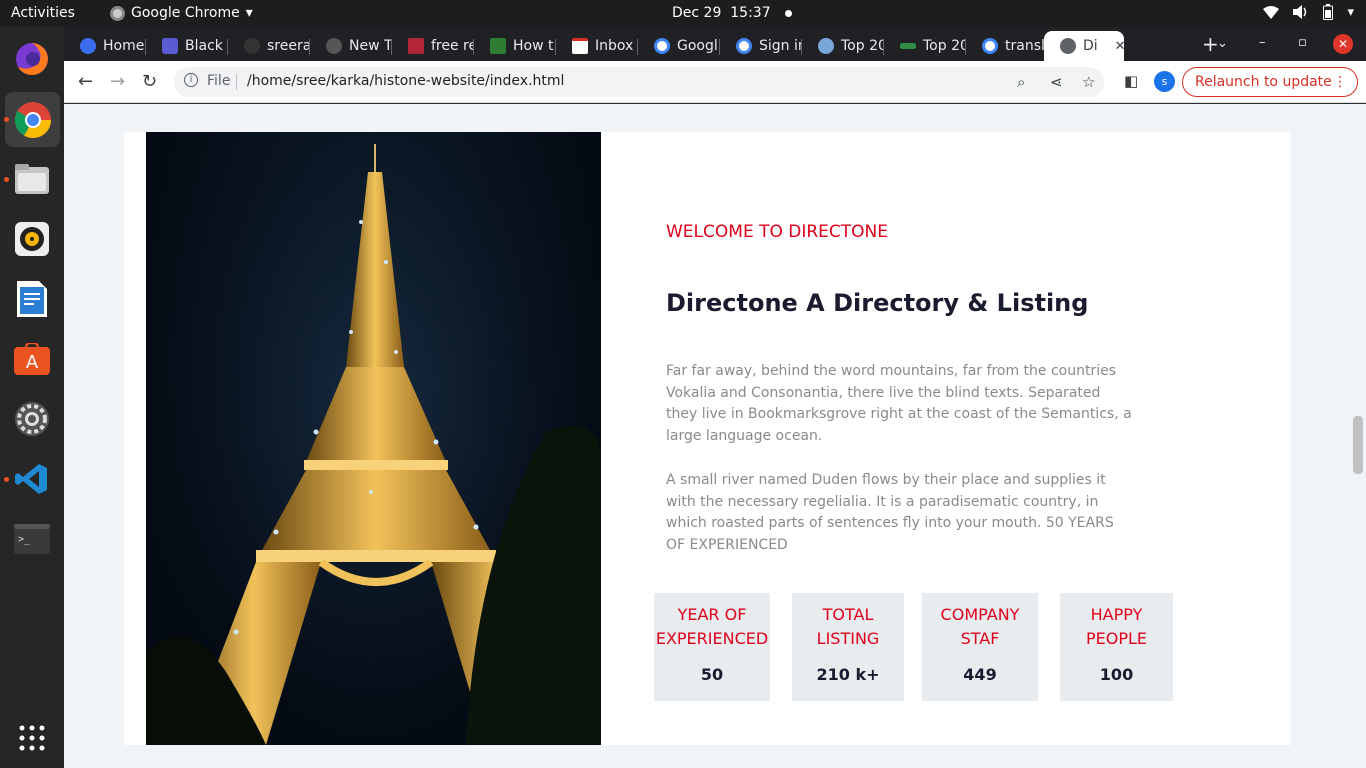  Describe the element at coordinates (1271, 12) in the screenshot. I see `wifi-icon` at that location.